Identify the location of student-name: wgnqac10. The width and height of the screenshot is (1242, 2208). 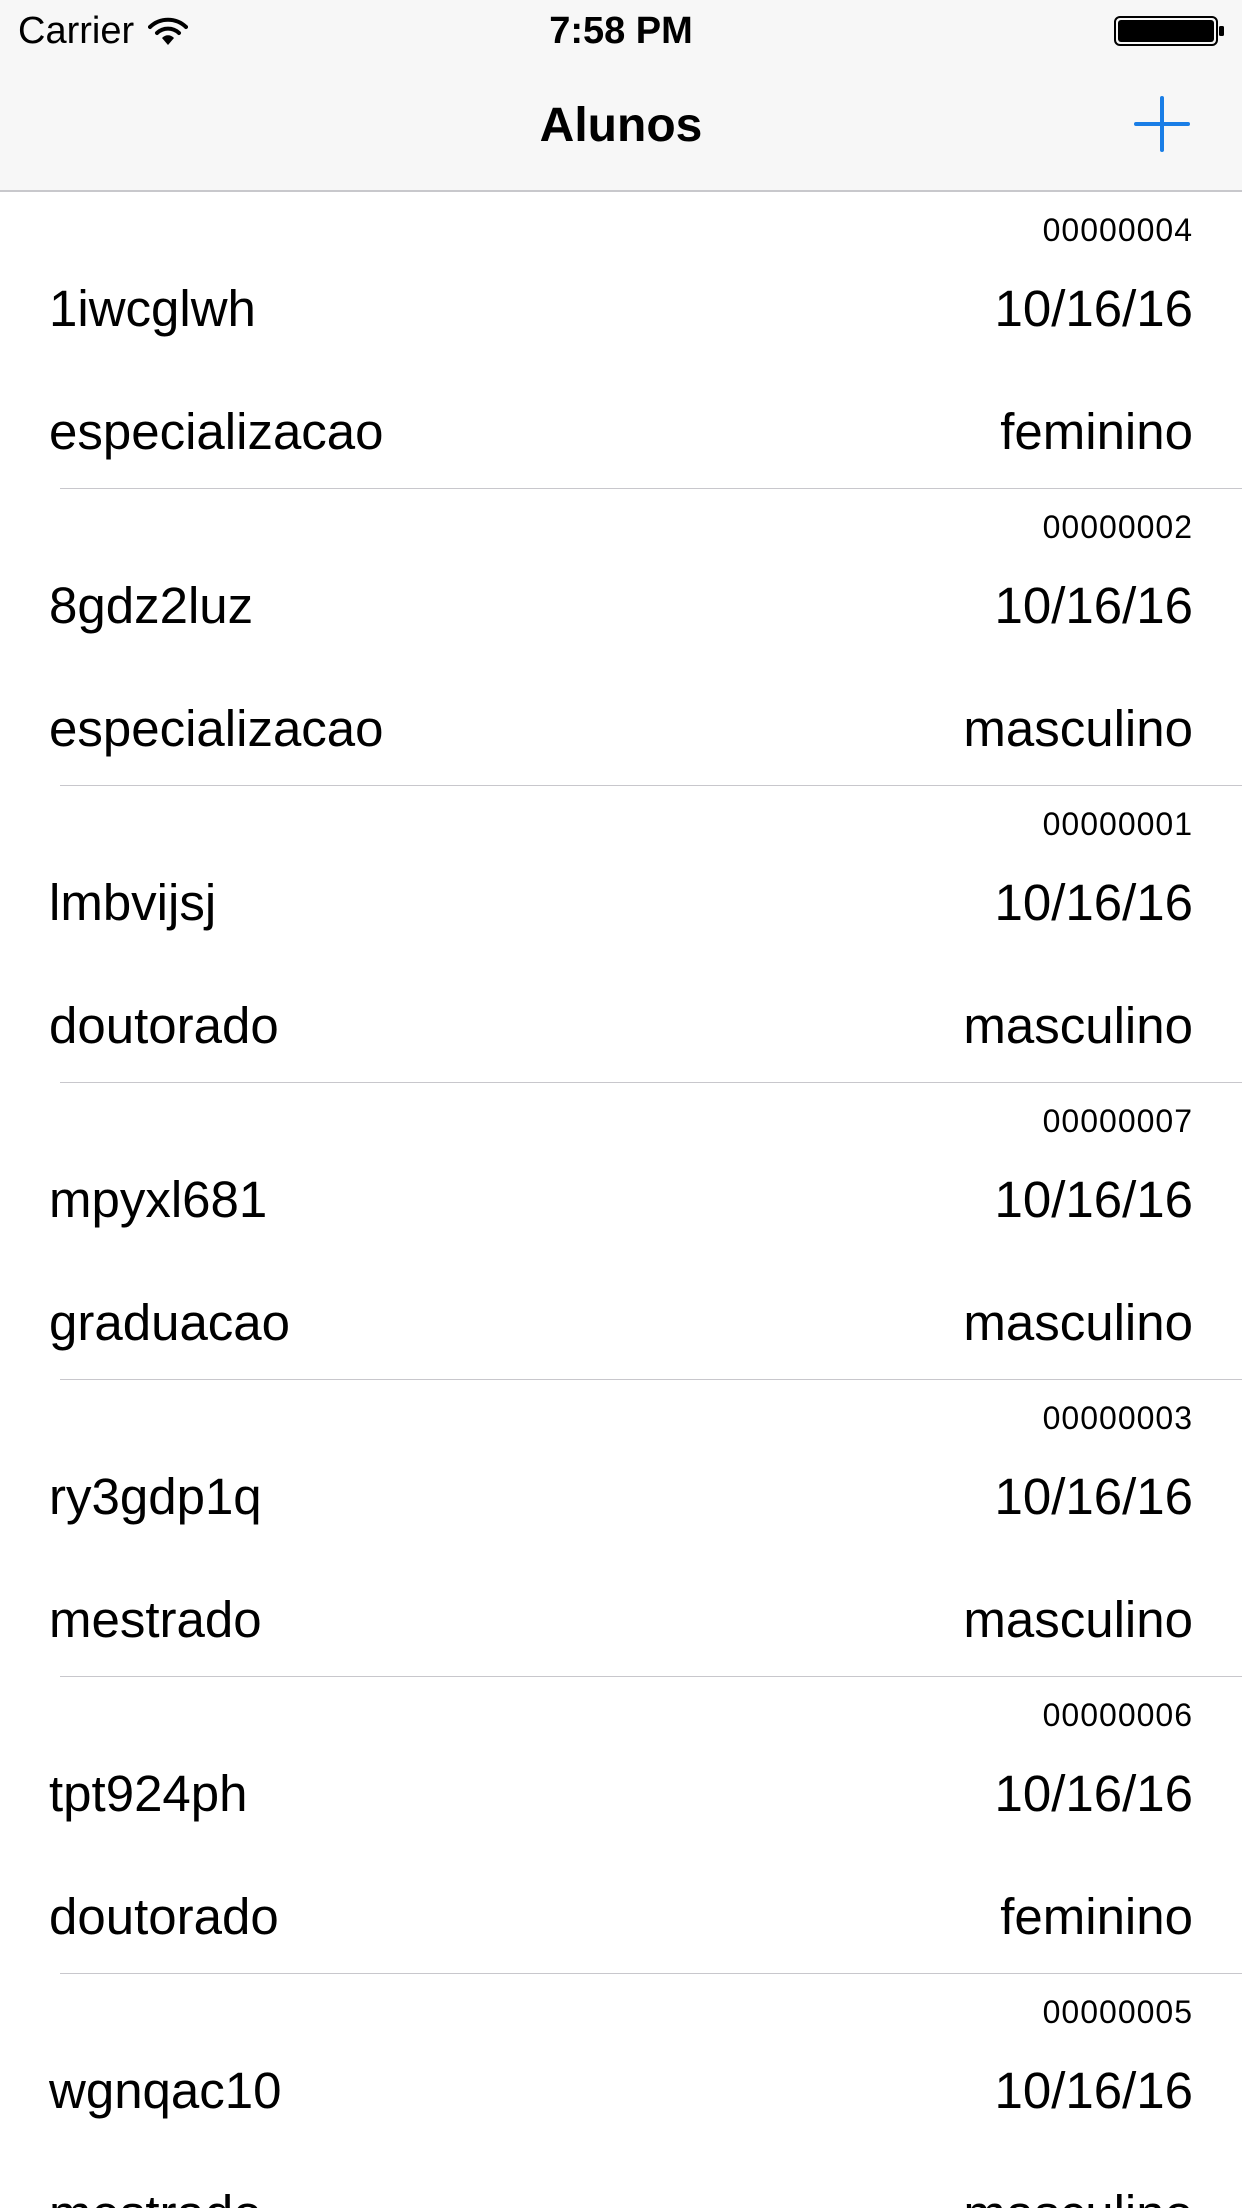
(165, 2090).